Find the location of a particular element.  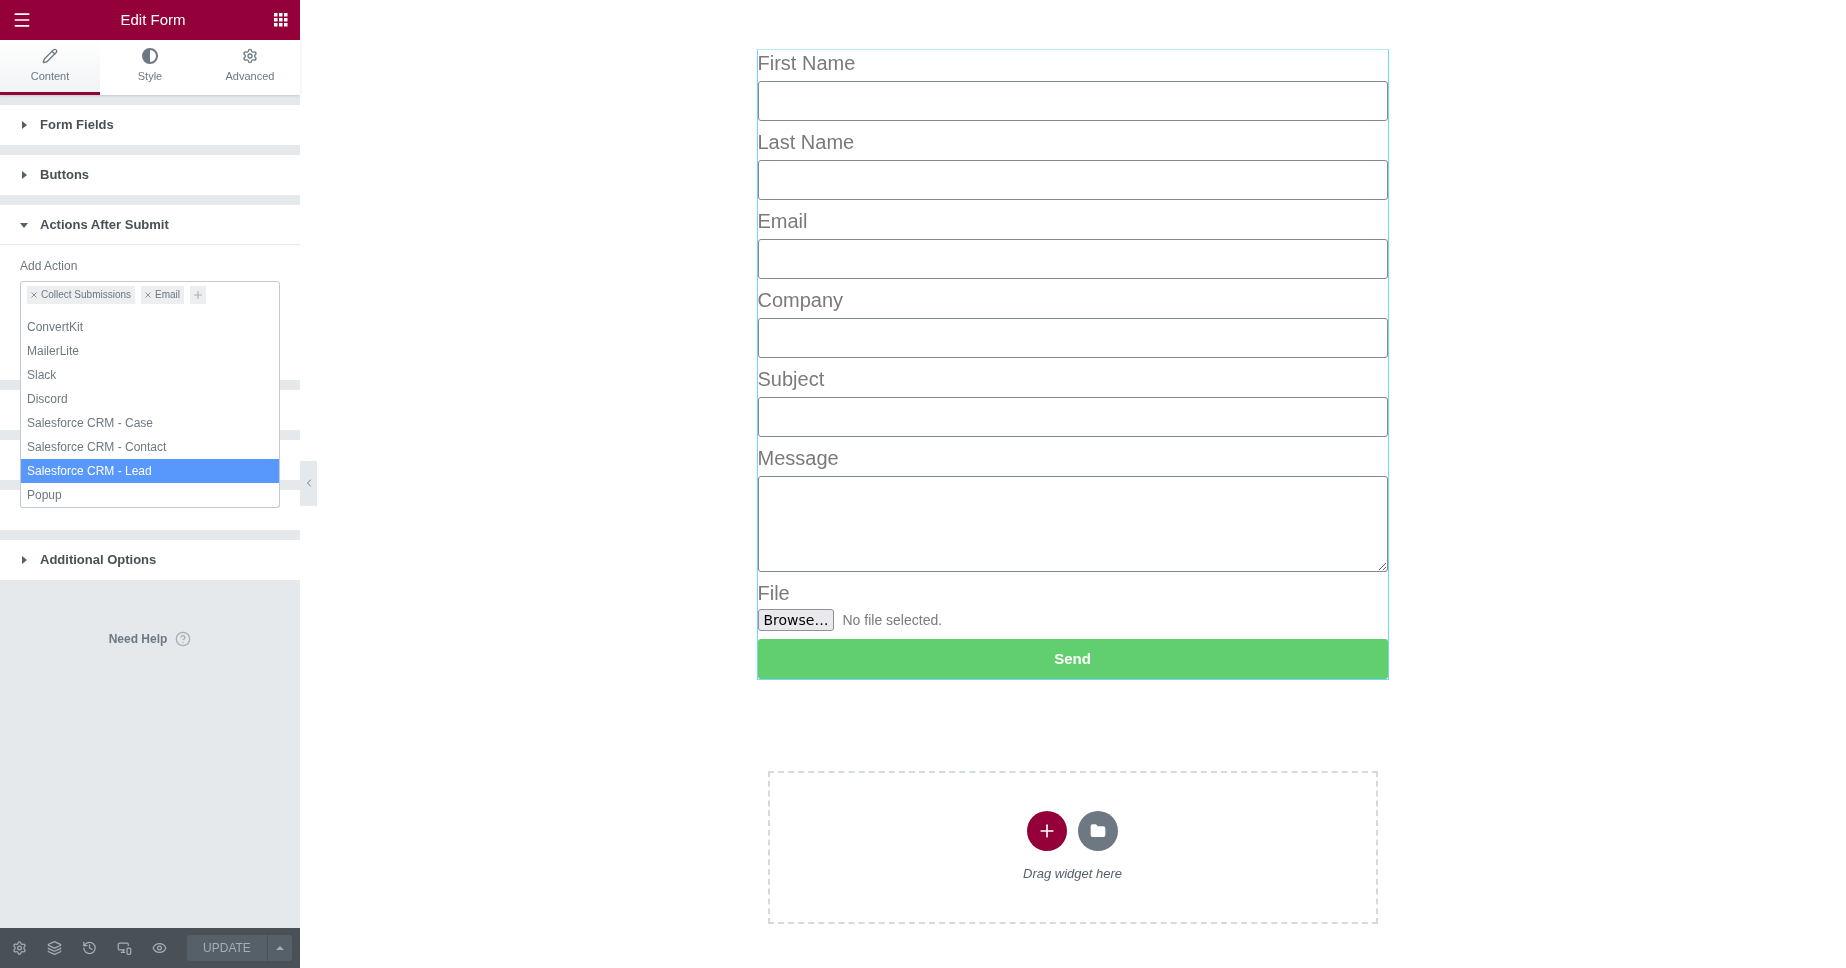

update-button: UPDATE is located at coordinates (227, 948).